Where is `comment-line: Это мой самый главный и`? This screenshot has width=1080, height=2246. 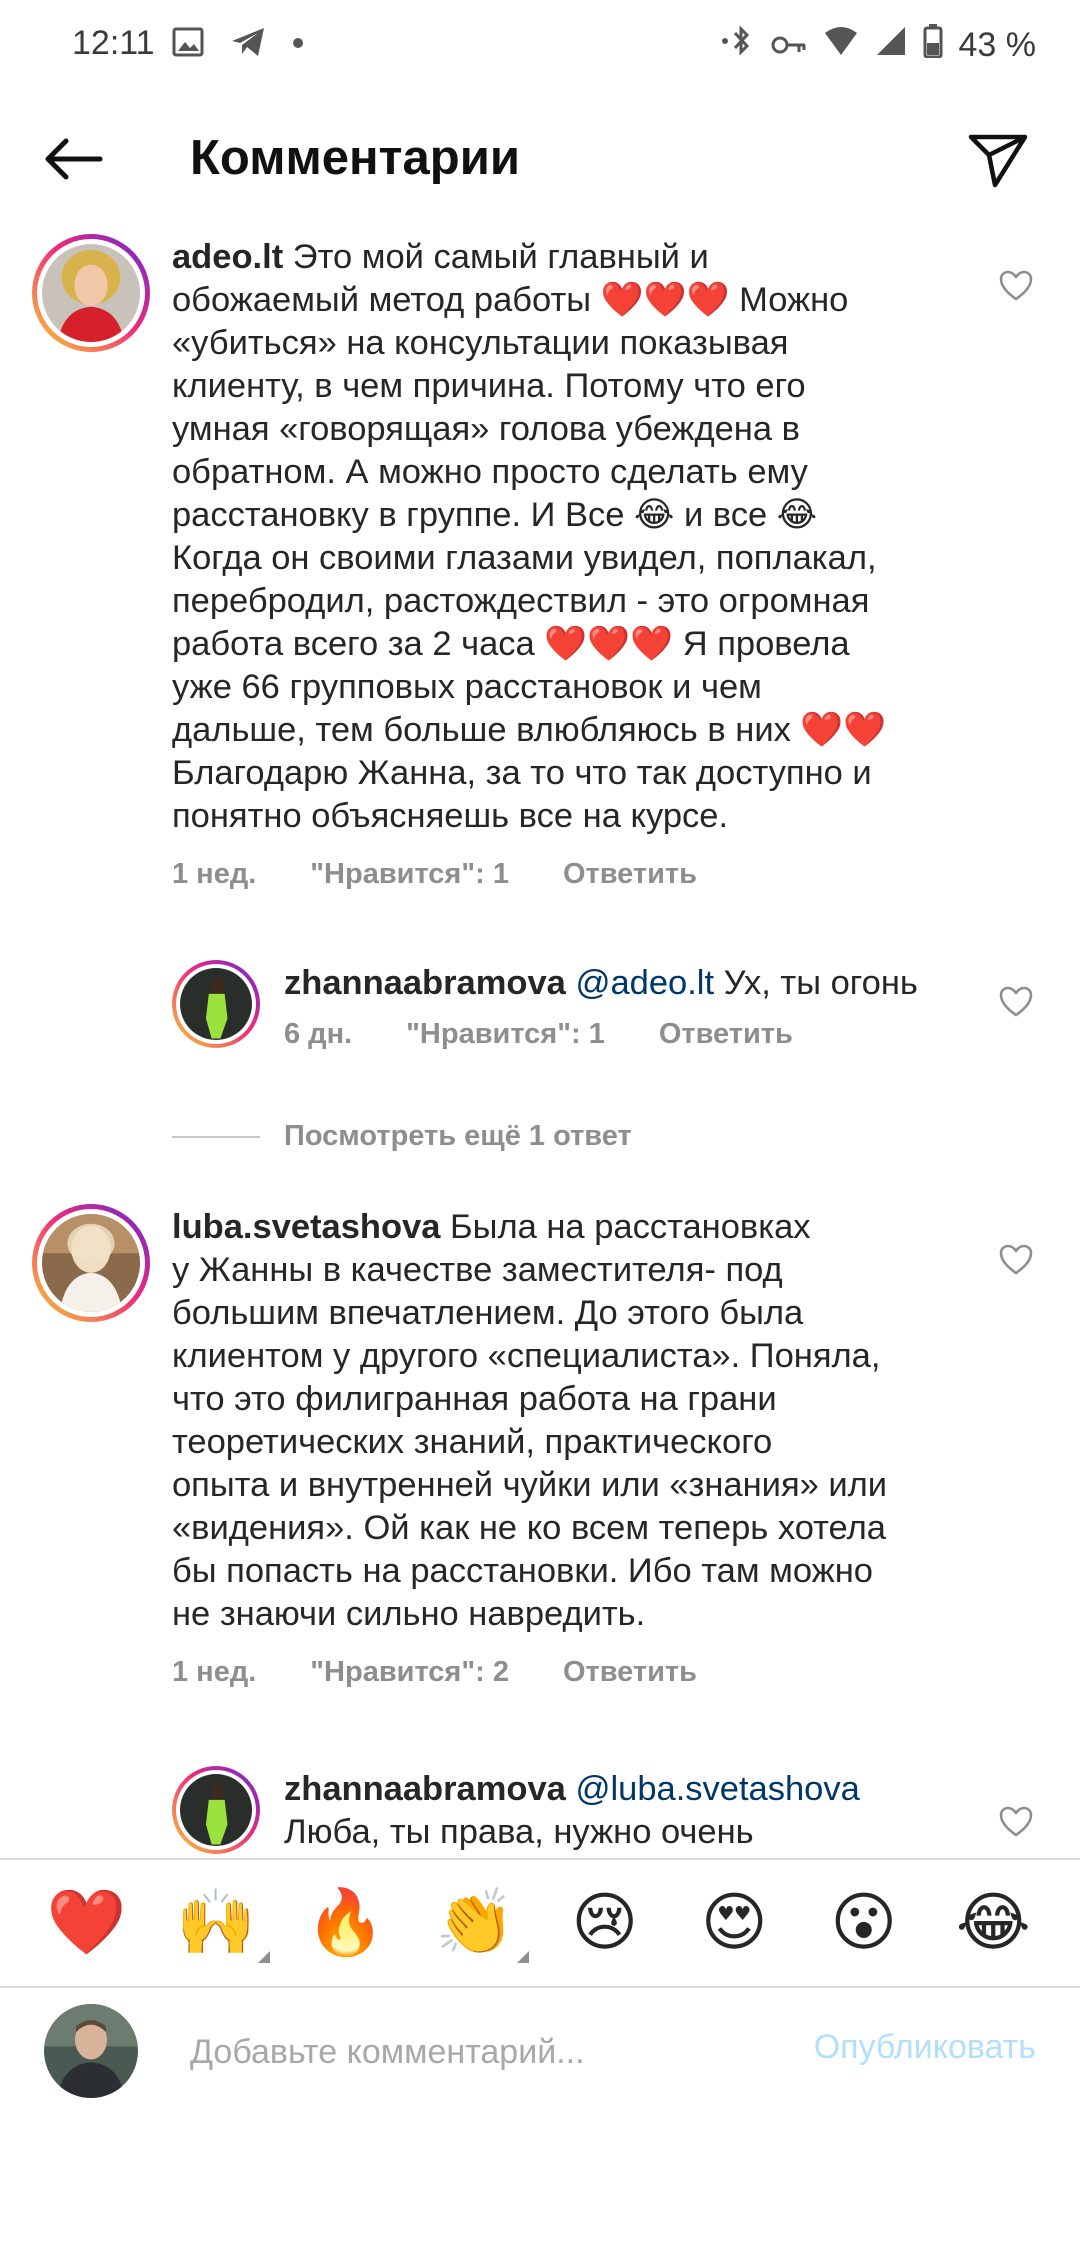
comment-line: Это мой самый главный и is located at coordinates (496, 257).